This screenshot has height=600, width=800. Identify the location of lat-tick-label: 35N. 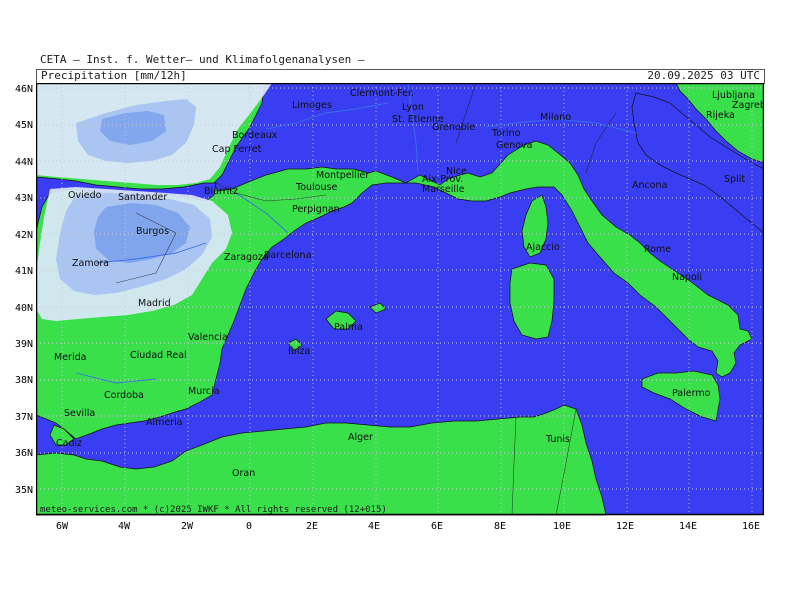
(24, 490).